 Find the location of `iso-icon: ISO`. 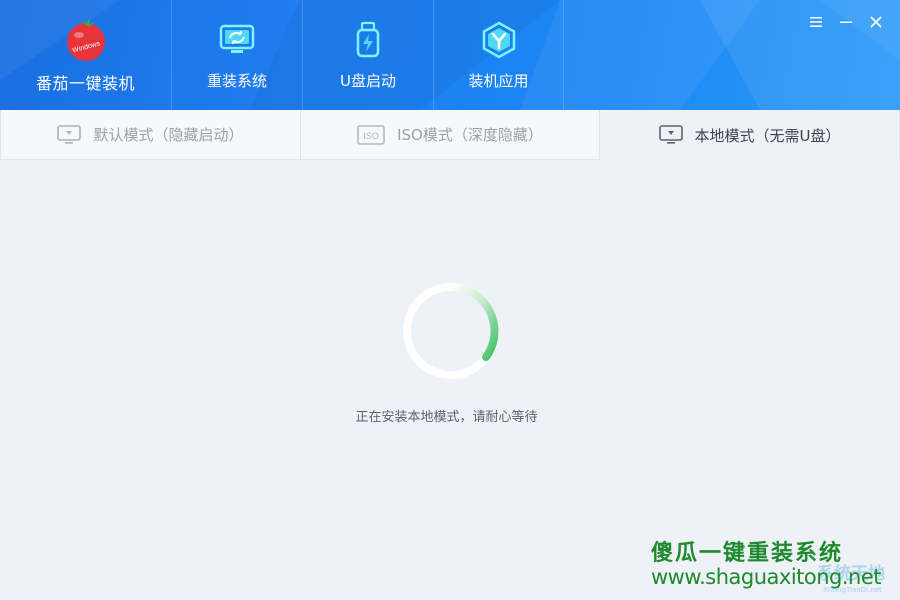

iso-icon: ISO is located at coordinates (371, 134).